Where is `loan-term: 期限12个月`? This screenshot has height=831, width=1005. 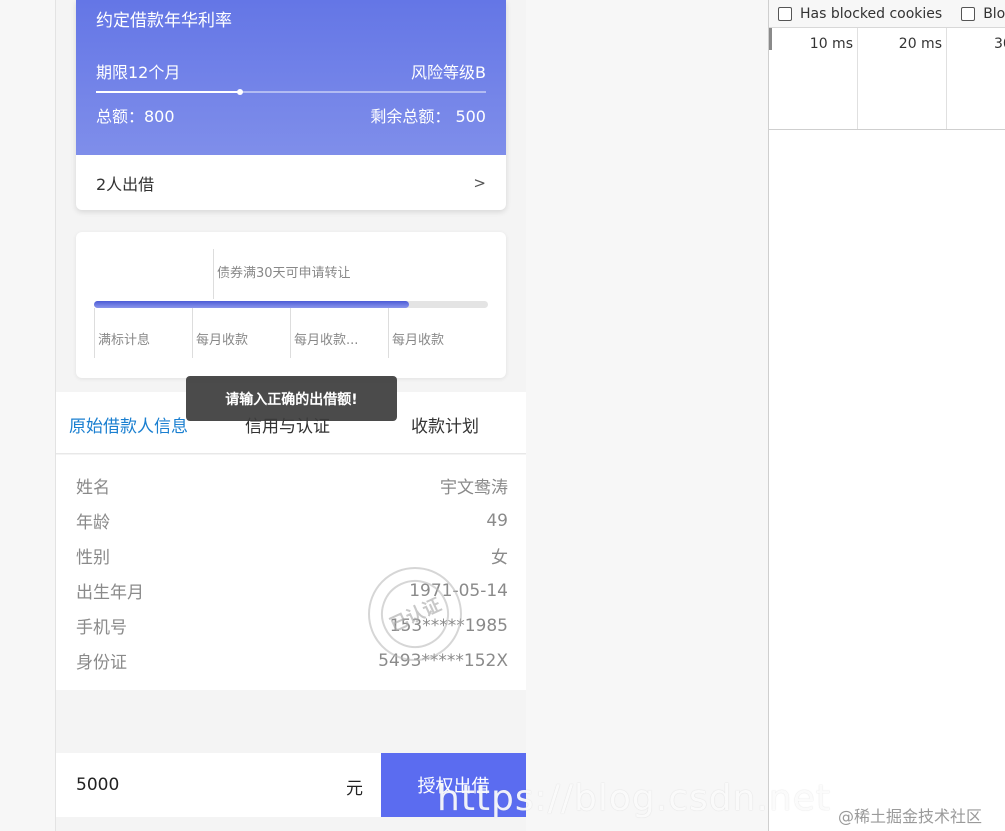 loan-term: 期限12个月 is located at coordinates (138, 72).